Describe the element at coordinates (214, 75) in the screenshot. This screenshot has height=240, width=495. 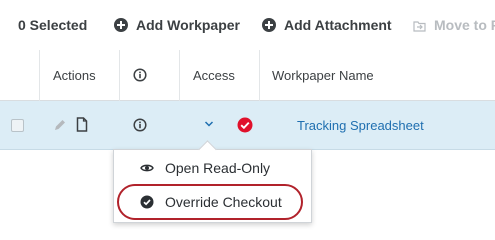
I see `column-header-access: Access` at that location.